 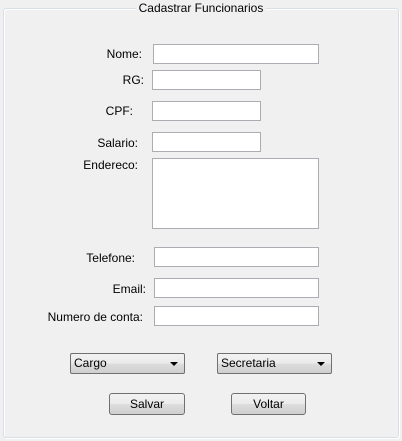 What do you see at coordinates (206, 80) in the screenshot?
I see `rg-field` at bounding box center [206, 80].